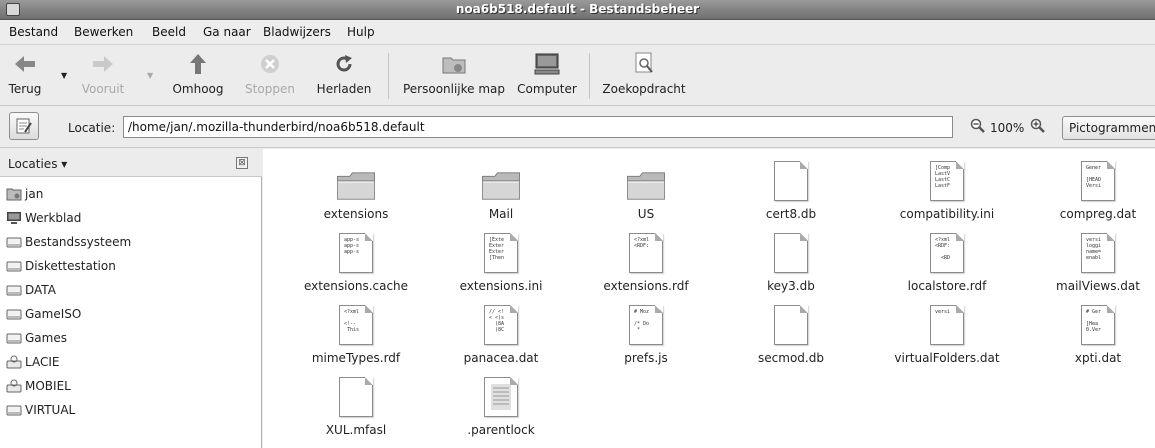  What do you see at coordinates (361, 32) in the screenshot?
I see `menu-hulp: Hulp` at bounding box center [361, 32].